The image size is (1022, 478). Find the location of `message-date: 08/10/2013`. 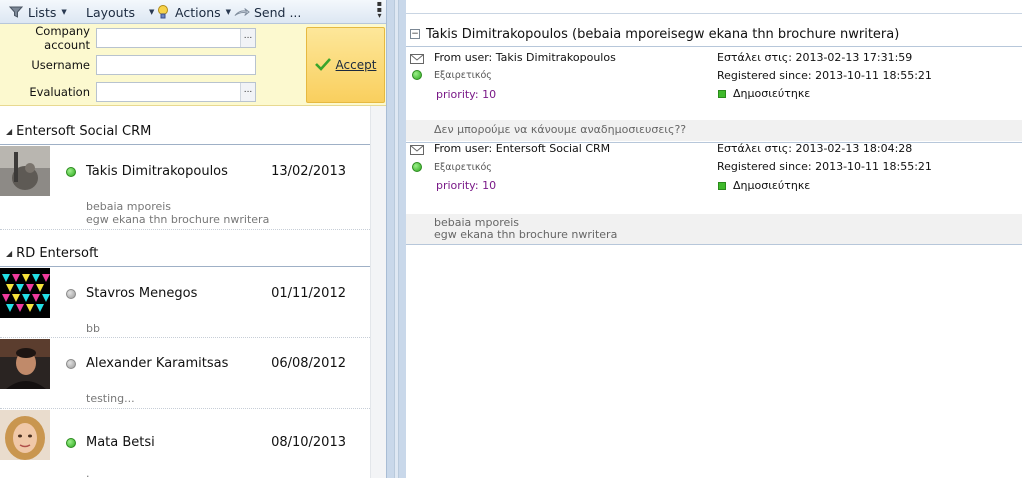

message-date: 08/10/2013 is located at coordinates (308, 442).